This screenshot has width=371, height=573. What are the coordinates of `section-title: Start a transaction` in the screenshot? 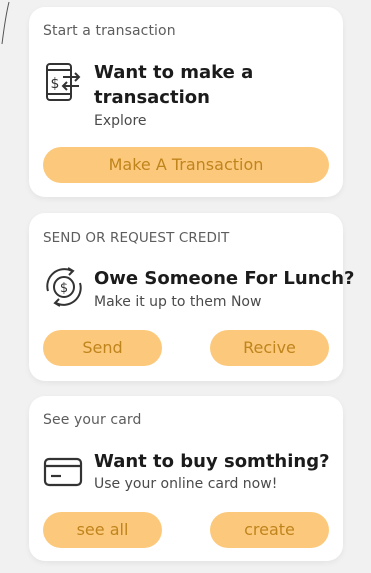 It's located at (109, 31).